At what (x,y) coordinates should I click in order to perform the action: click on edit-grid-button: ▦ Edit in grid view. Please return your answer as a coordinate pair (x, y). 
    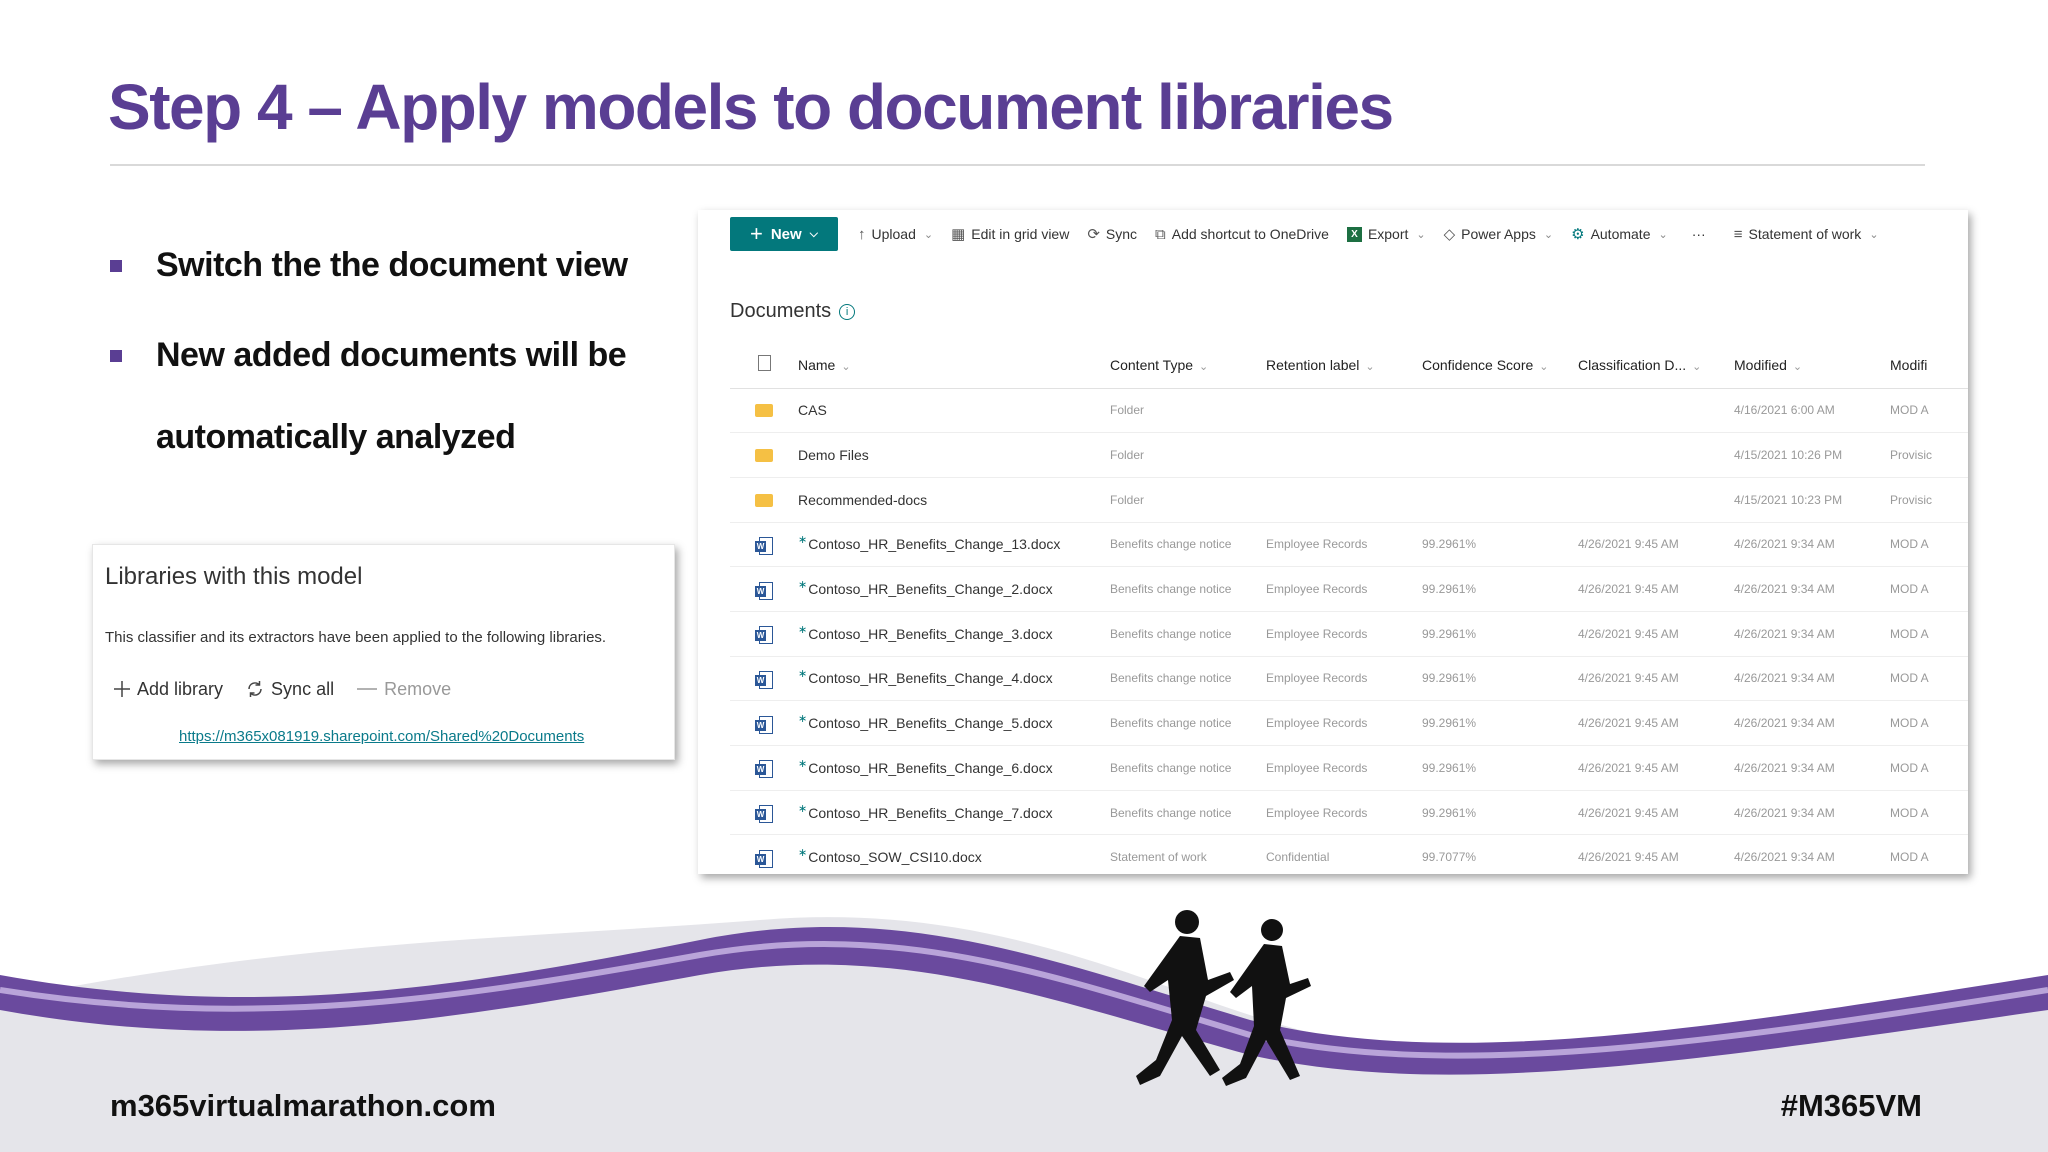
    Looking at the image, I should click on (1010, 234).